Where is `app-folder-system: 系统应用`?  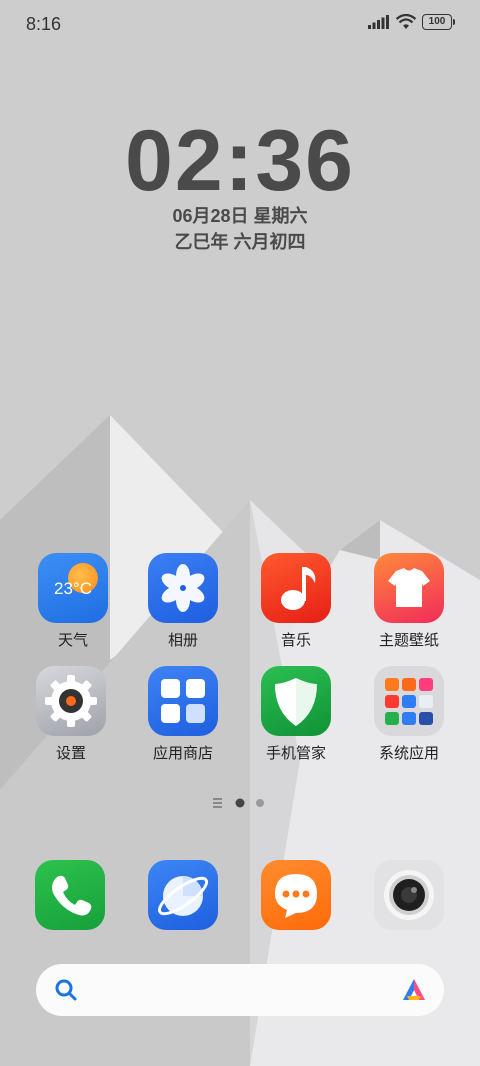
app-folder-system: 系统应用 is located at coordinates (409, 714).